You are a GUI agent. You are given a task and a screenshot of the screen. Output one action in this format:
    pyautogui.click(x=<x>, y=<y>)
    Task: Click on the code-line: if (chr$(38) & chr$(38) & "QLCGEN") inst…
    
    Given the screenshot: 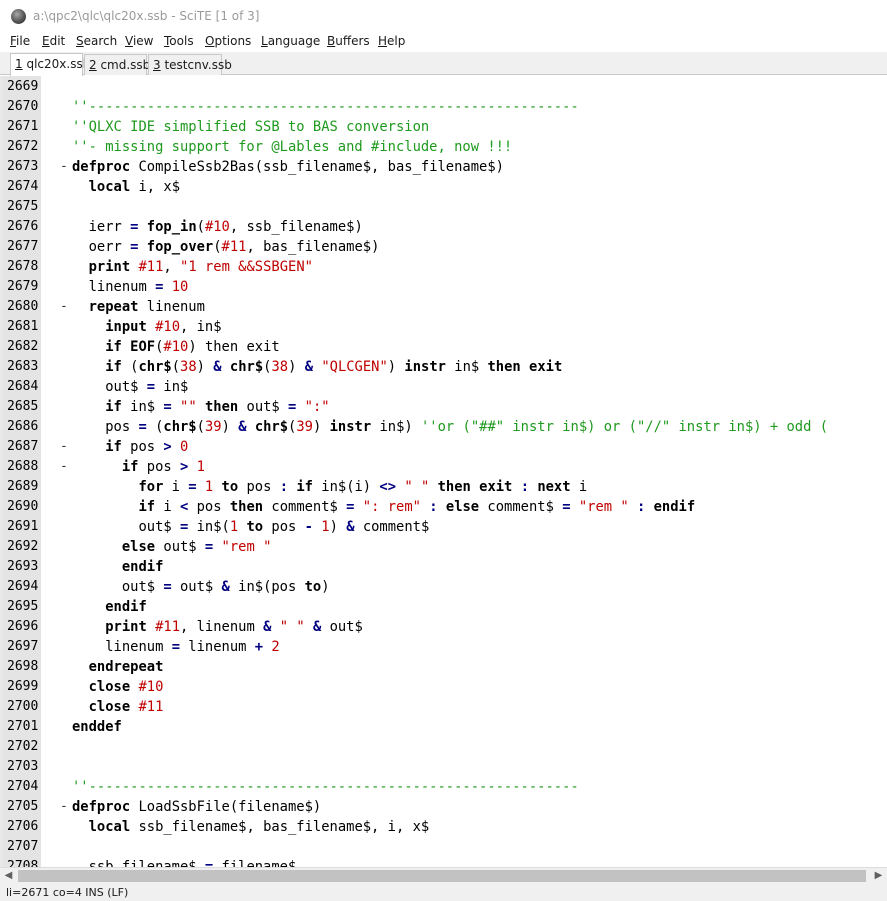 What is the action you would take?
    pyautogui.click(x=317, y=367)
    